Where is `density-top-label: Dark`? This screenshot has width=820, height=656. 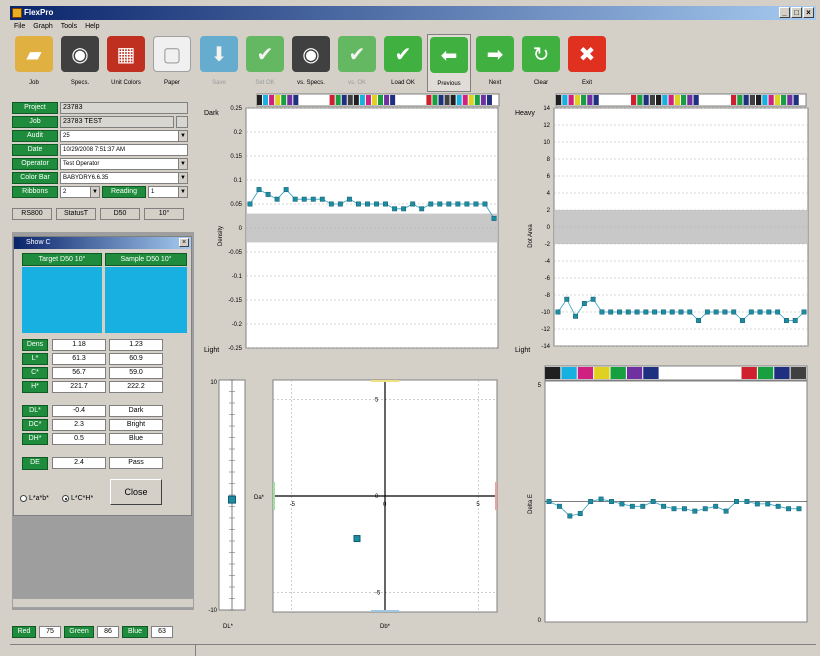
density-top-label: Dark is located at coordinates (211, 113).